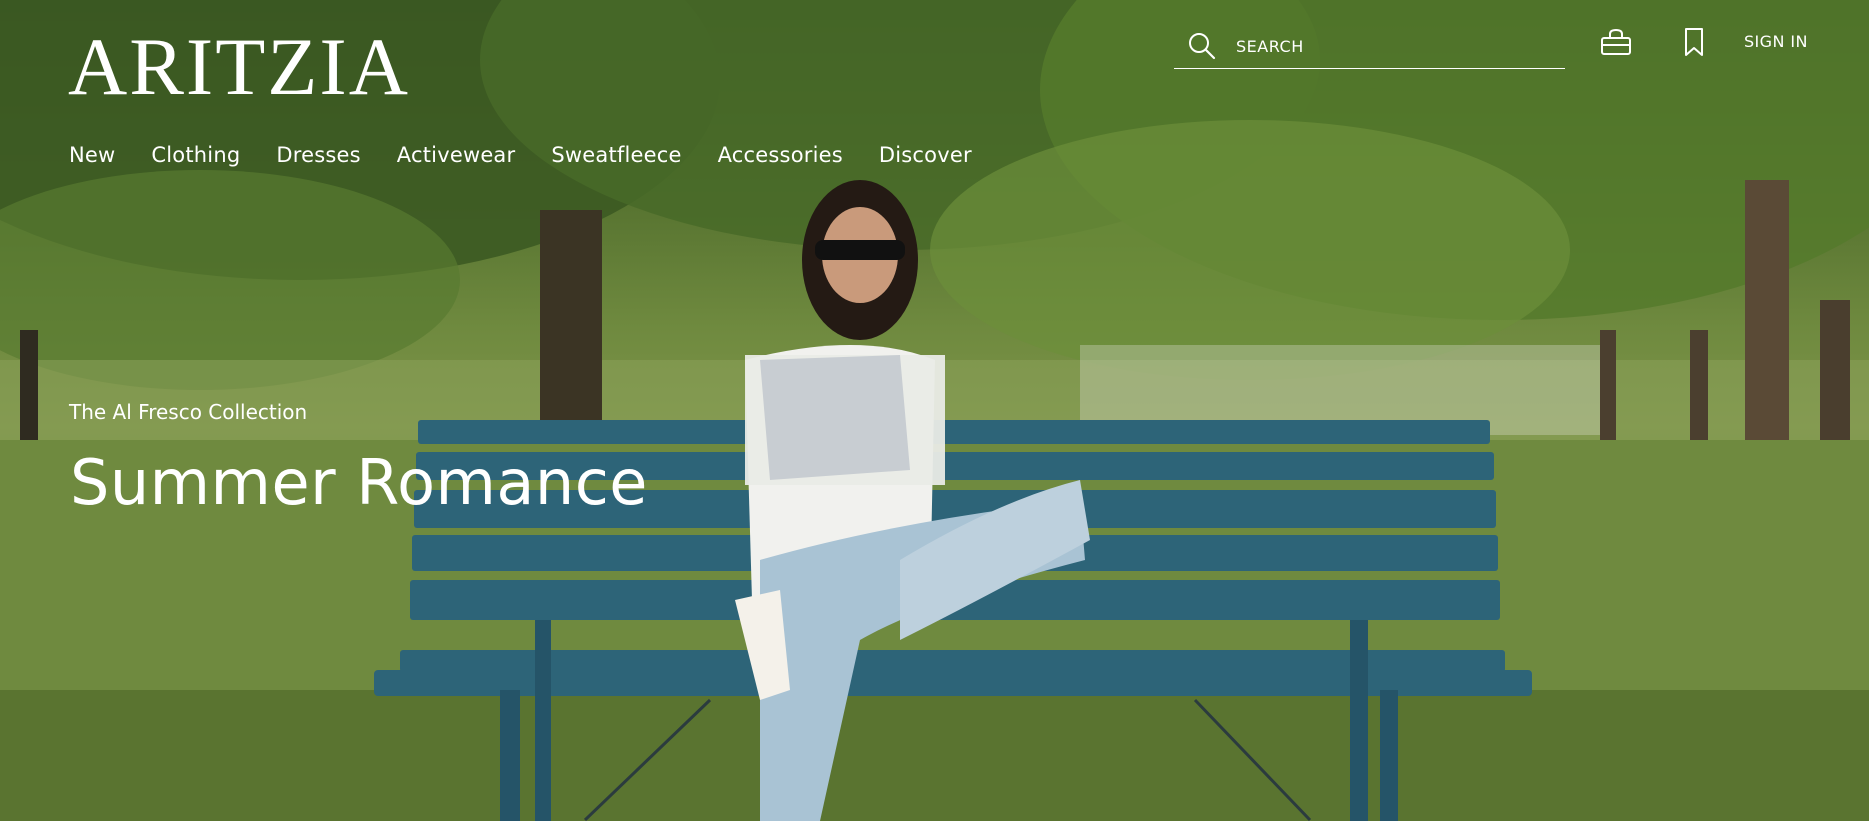  What do you see at coordinates (359, 482) in the screenshot?
I see `hero-headline: Summer Romance` at bounding box center [359, 482].